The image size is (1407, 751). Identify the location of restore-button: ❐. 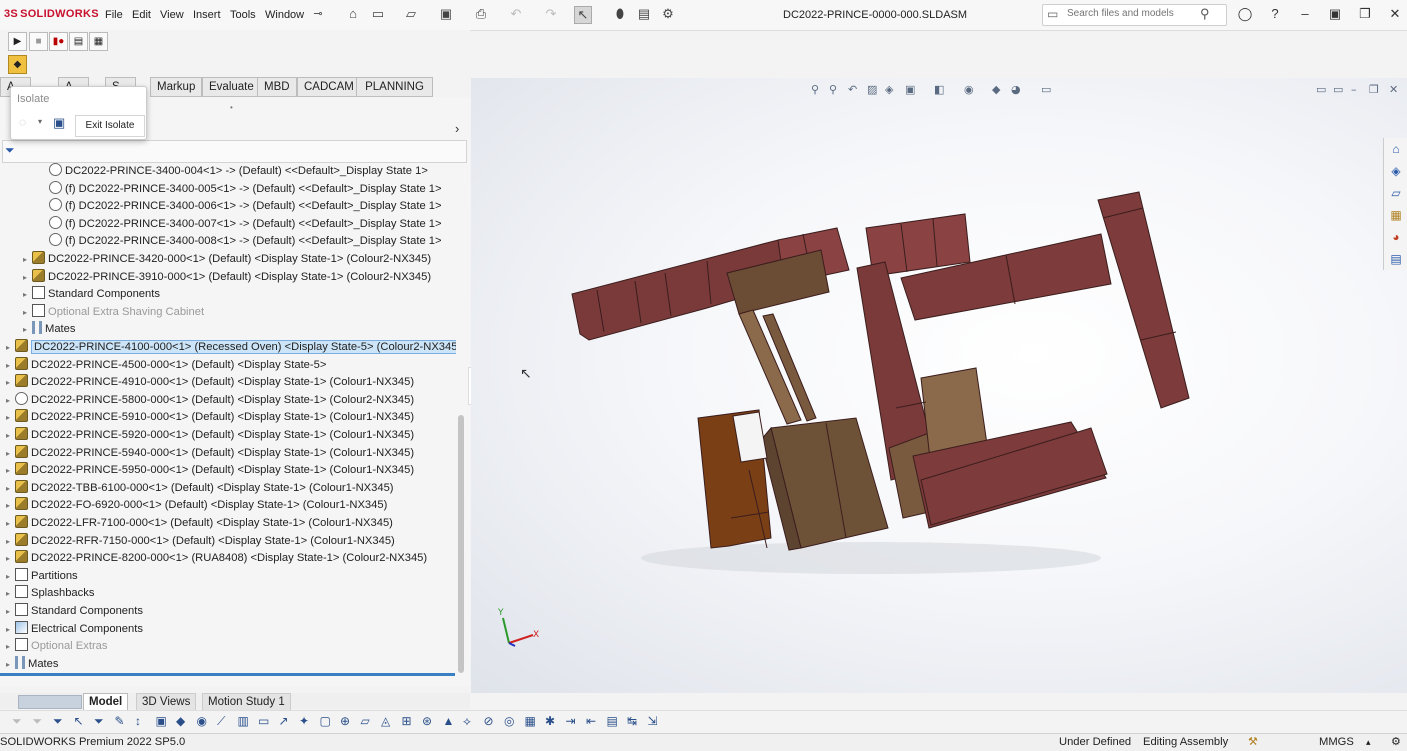
(1365, 14).